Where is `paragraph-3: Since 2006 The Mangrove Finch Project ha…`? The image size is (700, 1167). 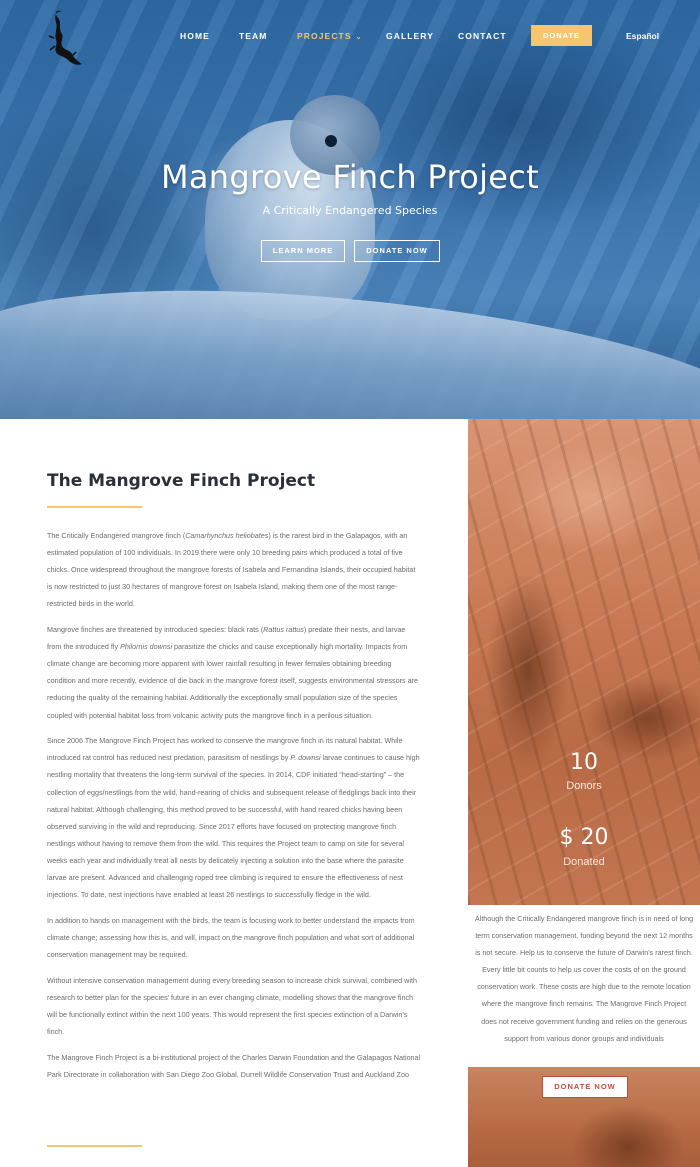
paragraph-3: Since 2006 The Mangrove Finch Project ha… is located at coordinates (234, 817).